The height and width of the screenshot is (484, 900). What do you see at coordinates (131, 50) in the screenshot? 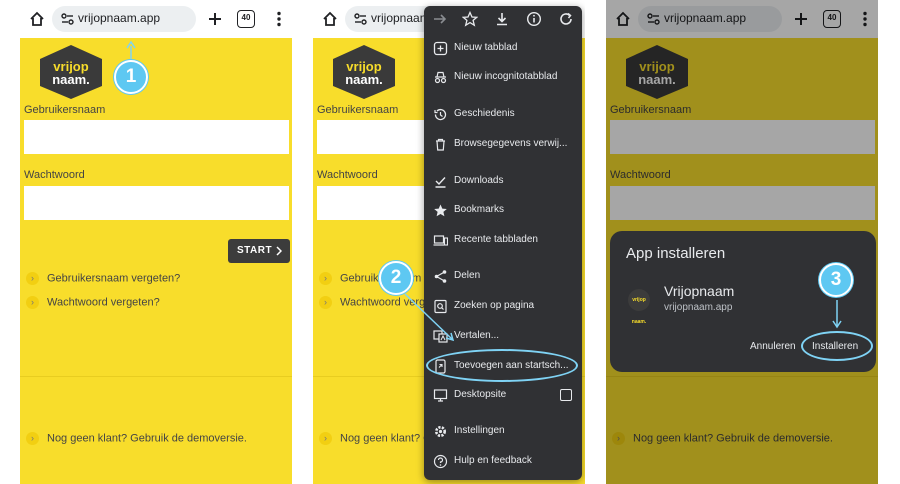
I see `step-1-arrow` at bounding box center [131, 50].